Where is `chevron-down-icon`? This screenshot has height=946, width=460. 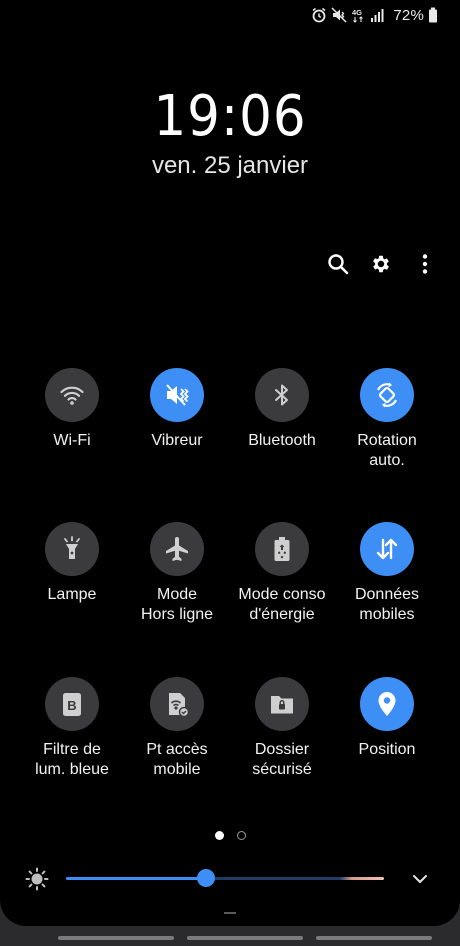 chevron-down-icon is located at coordinates (420, 881).